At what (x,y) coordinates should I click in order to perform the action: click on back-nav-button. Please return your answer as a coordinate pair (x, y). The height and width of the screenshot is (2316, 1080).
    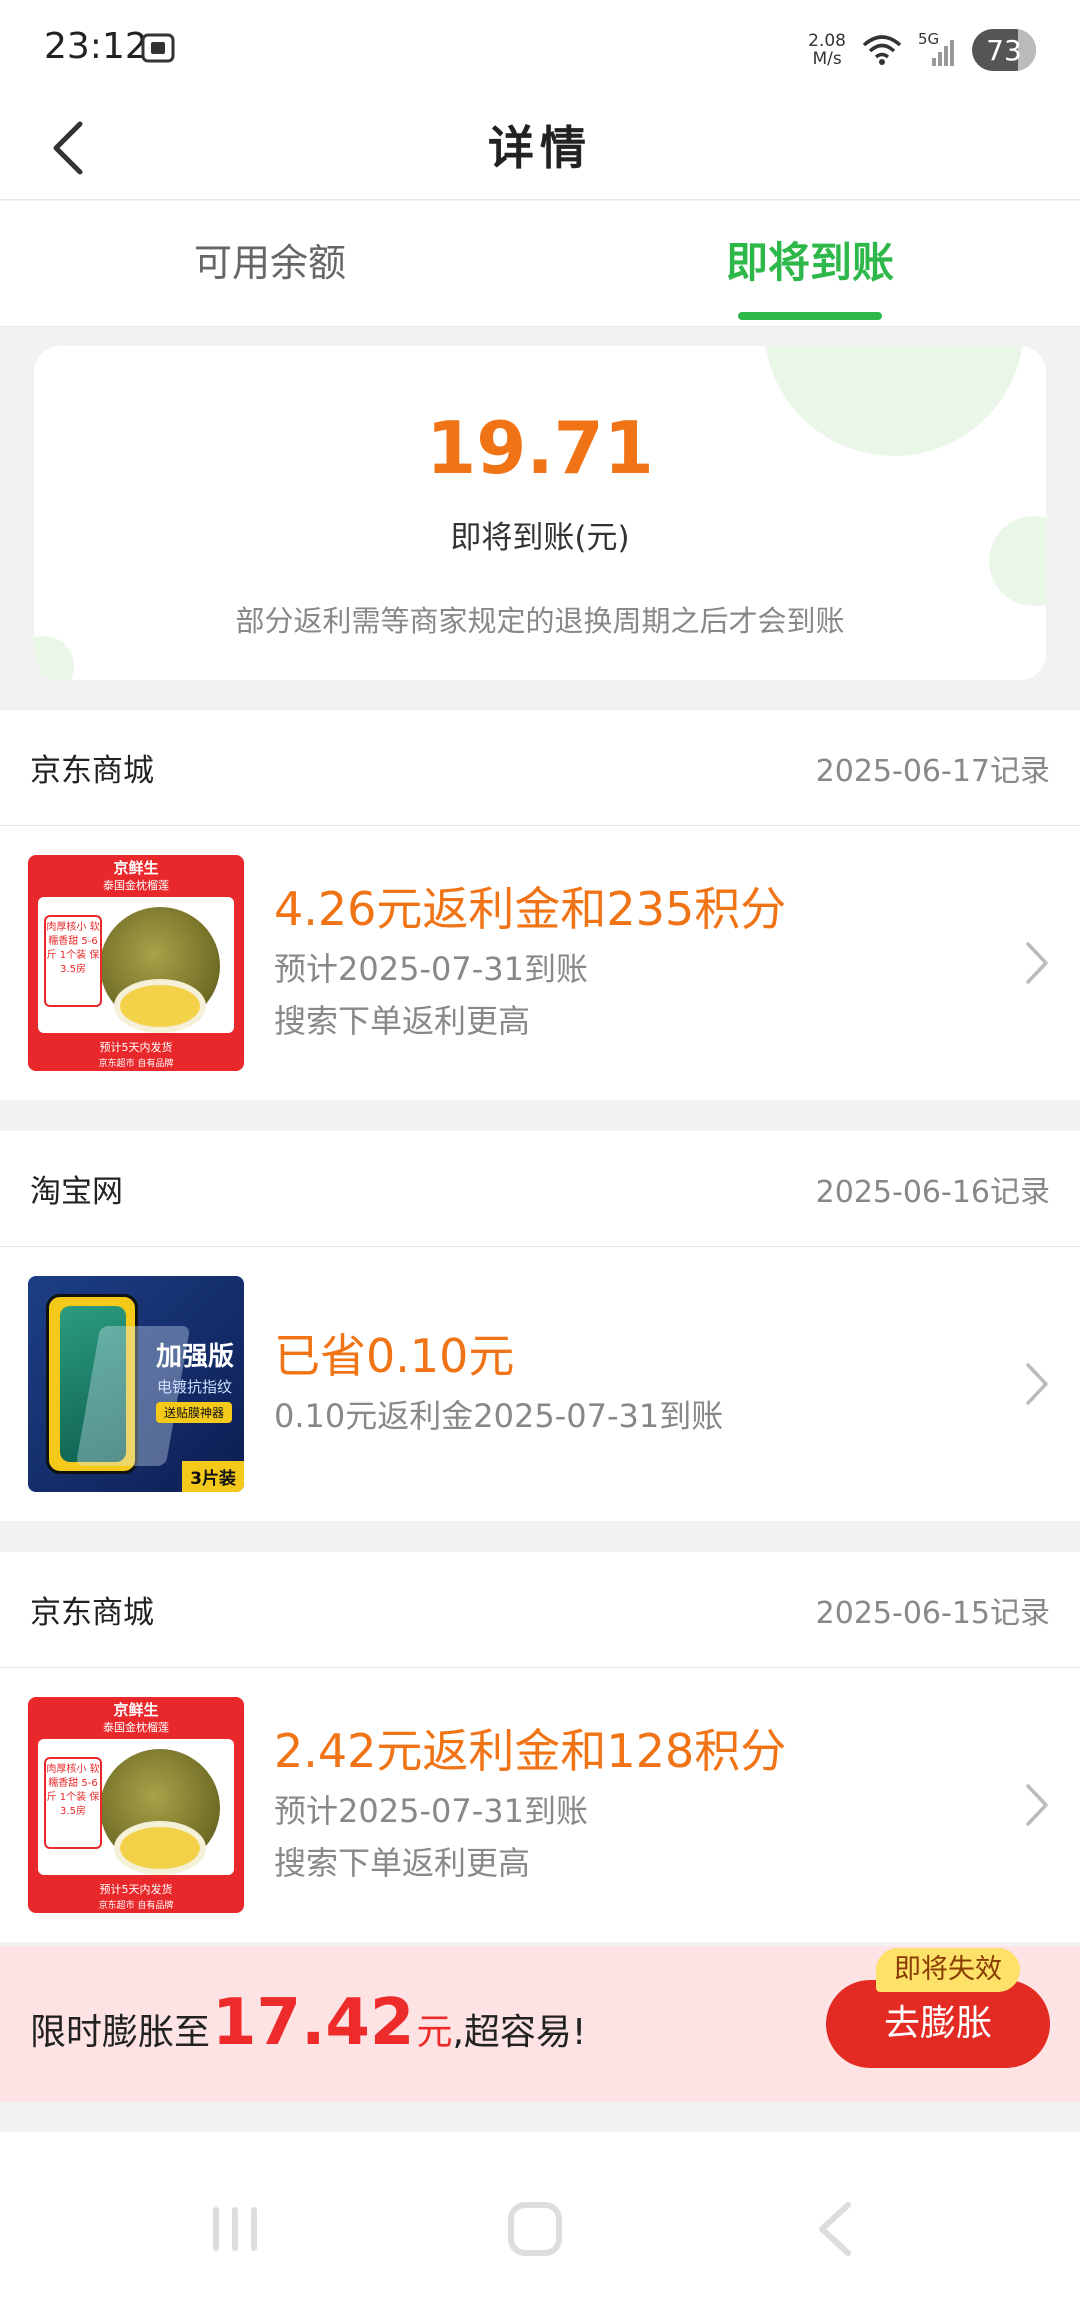
    Looking at the image, I should click on (835, 2229).